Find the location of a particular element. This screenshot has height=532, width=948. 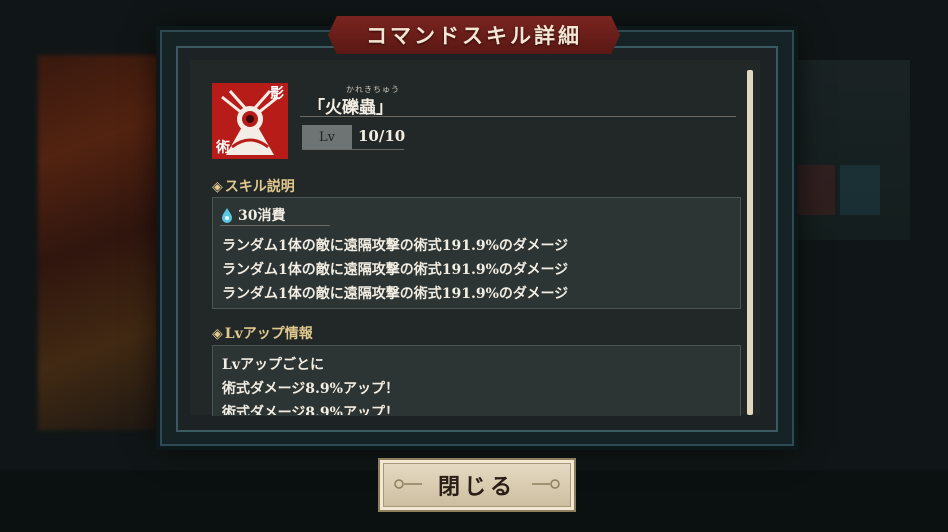

skill-name: 「火礫蟲」 is located at coordinates (350, 108).